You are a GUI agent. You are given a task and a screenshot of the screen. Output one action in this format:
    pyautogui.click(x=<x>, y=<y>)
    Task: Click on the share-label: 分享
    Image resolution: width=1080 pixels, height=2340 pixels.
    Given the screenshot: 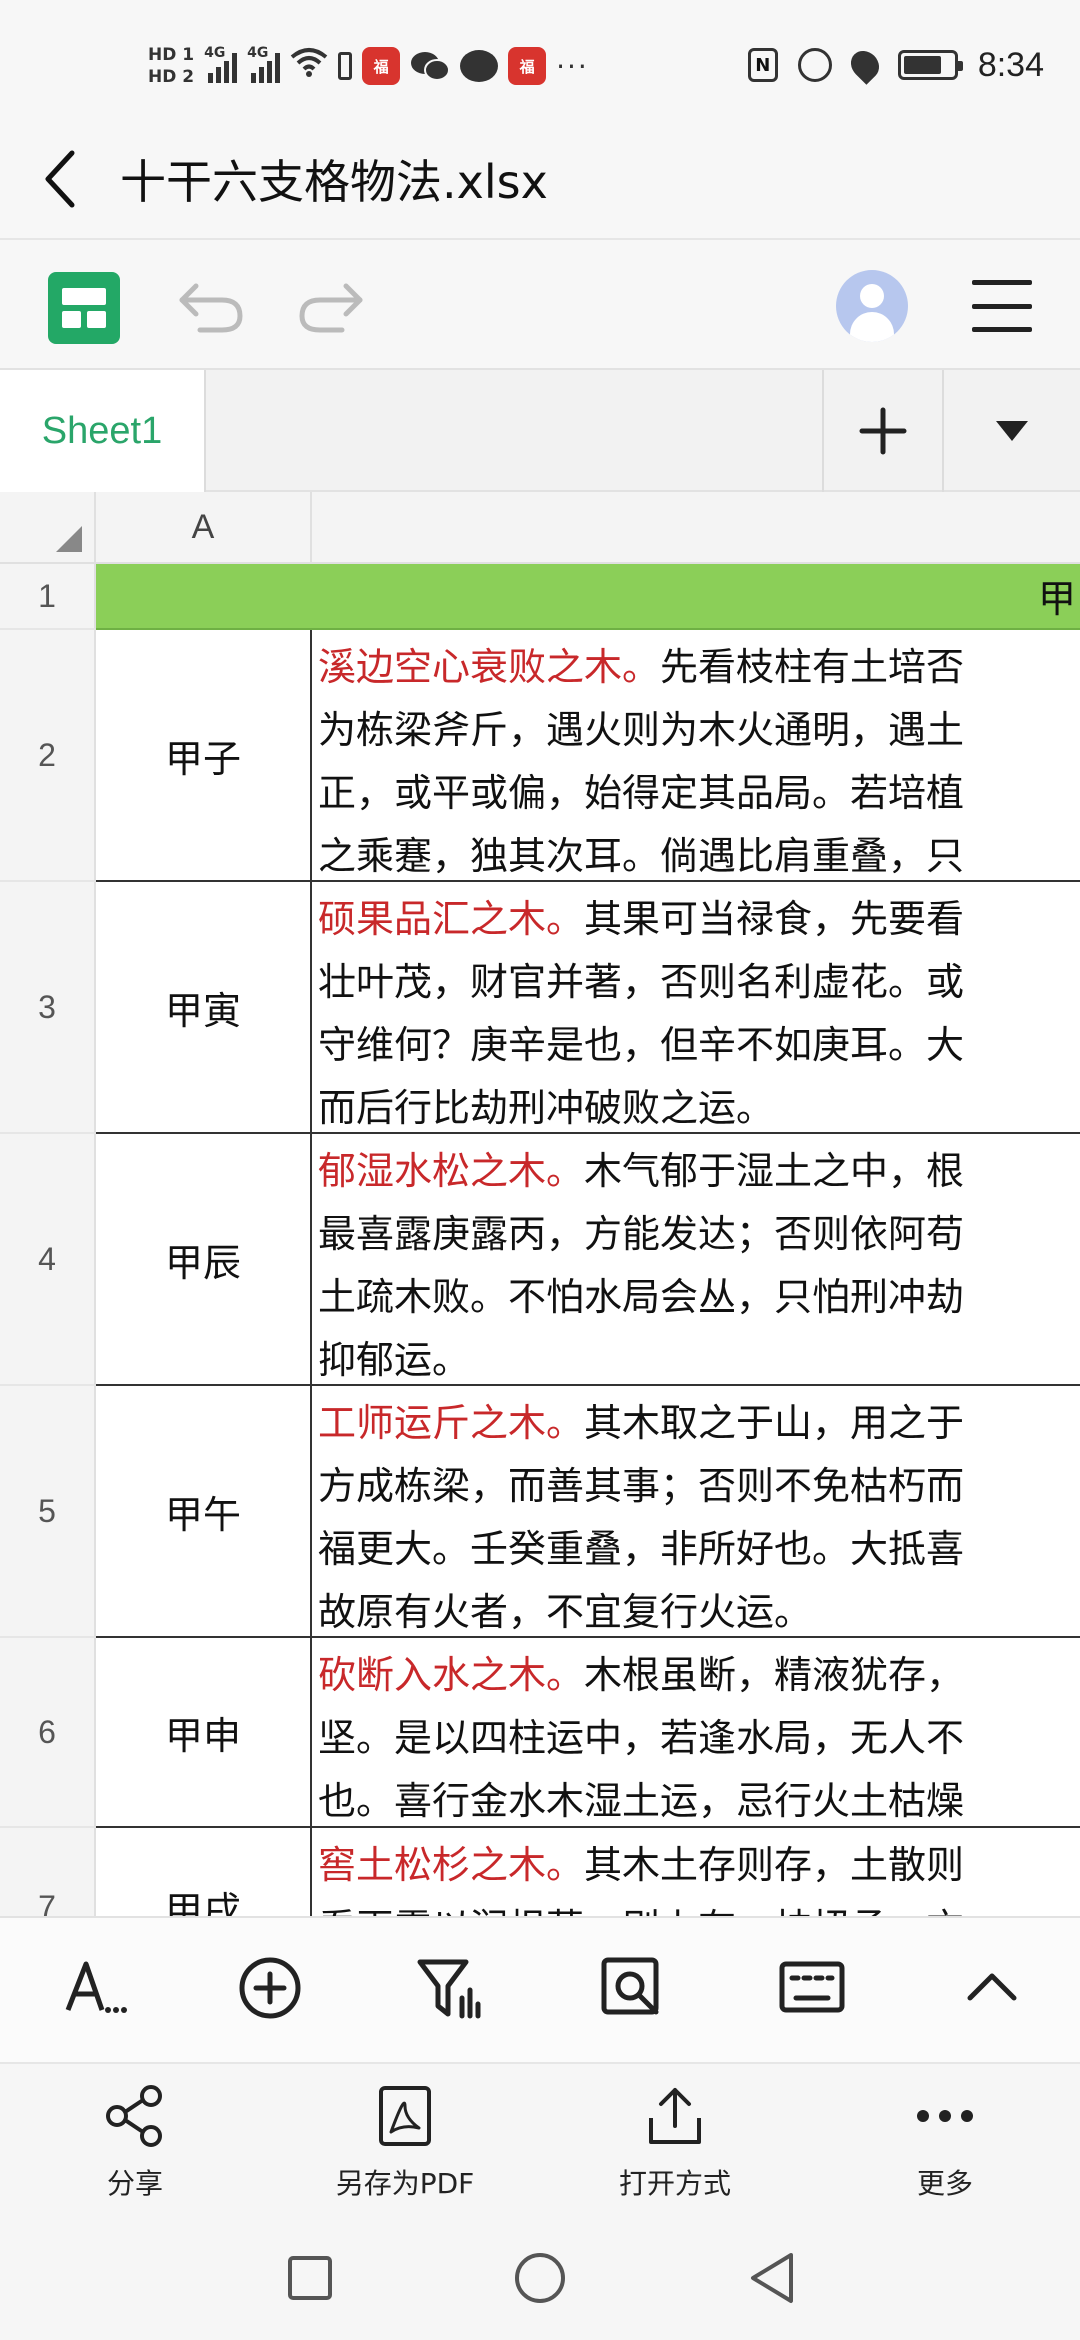 What is the action you would take?
    pyautogui.click(x=134, y=2183)
    